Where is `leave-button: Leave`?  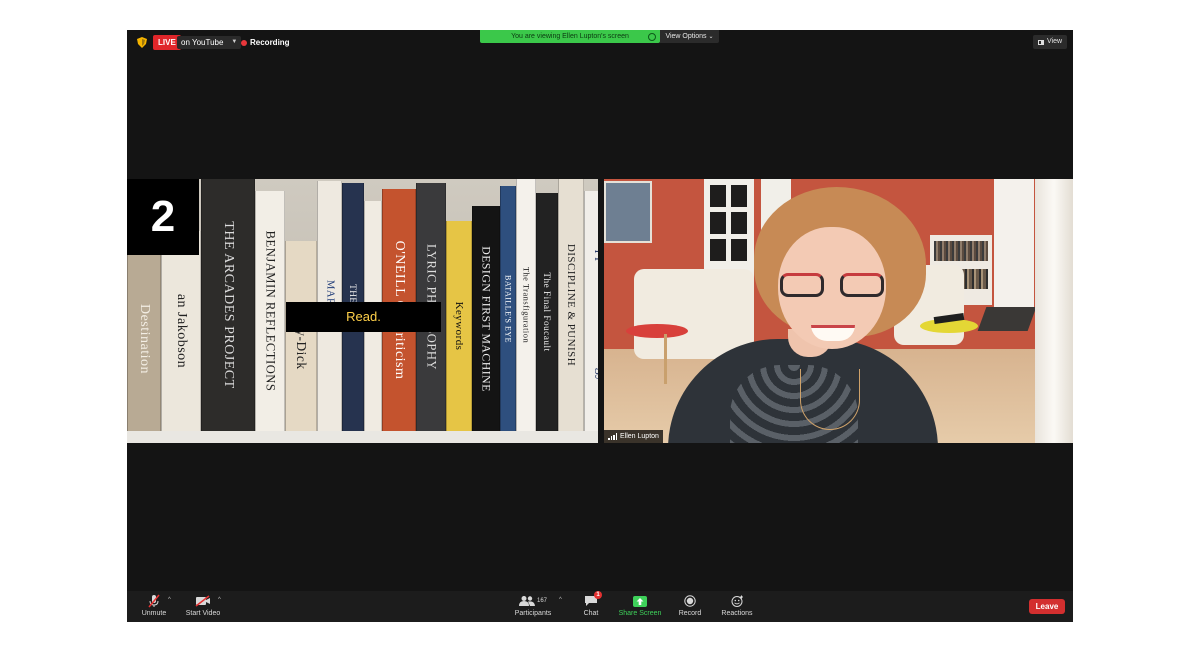 leave-button: Leave is located at coordinates (1047, 606).